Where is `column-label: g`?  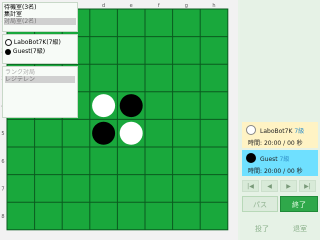 column-label: g is located at coordinates (186, 6).